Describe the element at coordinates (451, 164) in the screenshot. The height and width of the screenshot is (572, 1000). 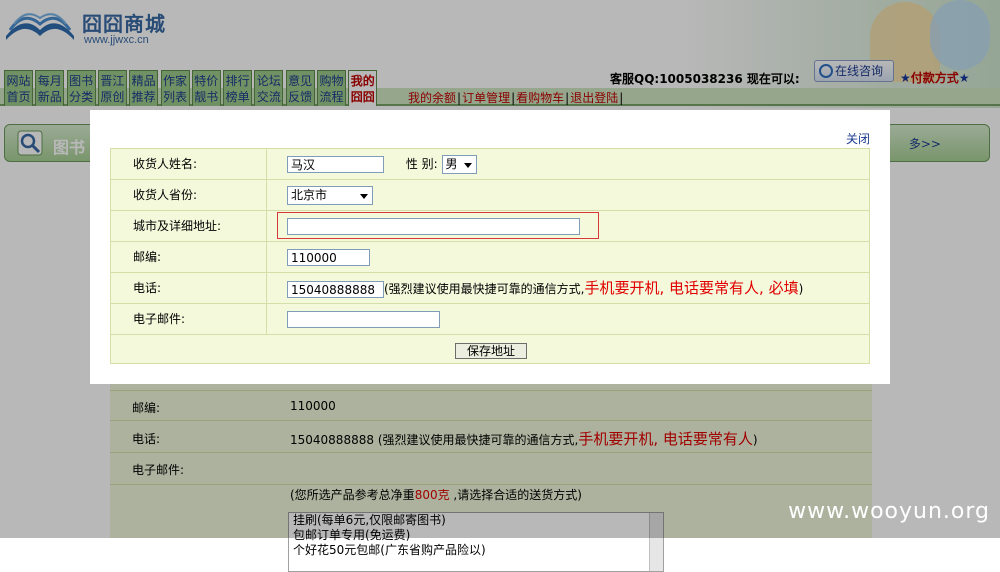
I see `gender-selected: 男` at that location.